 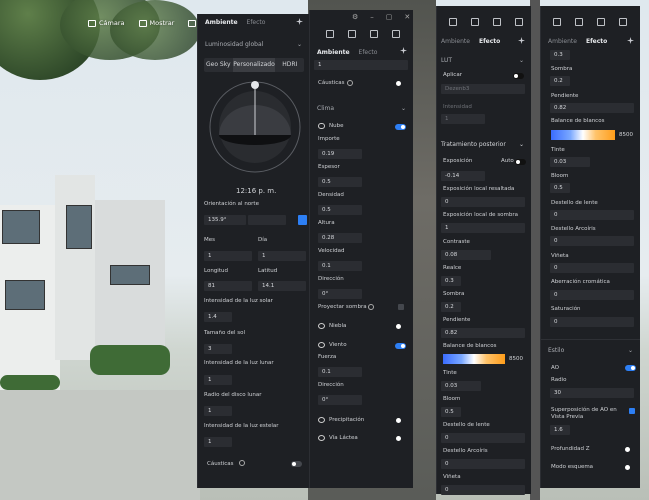 What do you see at coordinates (340, 372) in the screenshot?
I see `fuerza-field: 0.1` at bounding box center [340, 372].